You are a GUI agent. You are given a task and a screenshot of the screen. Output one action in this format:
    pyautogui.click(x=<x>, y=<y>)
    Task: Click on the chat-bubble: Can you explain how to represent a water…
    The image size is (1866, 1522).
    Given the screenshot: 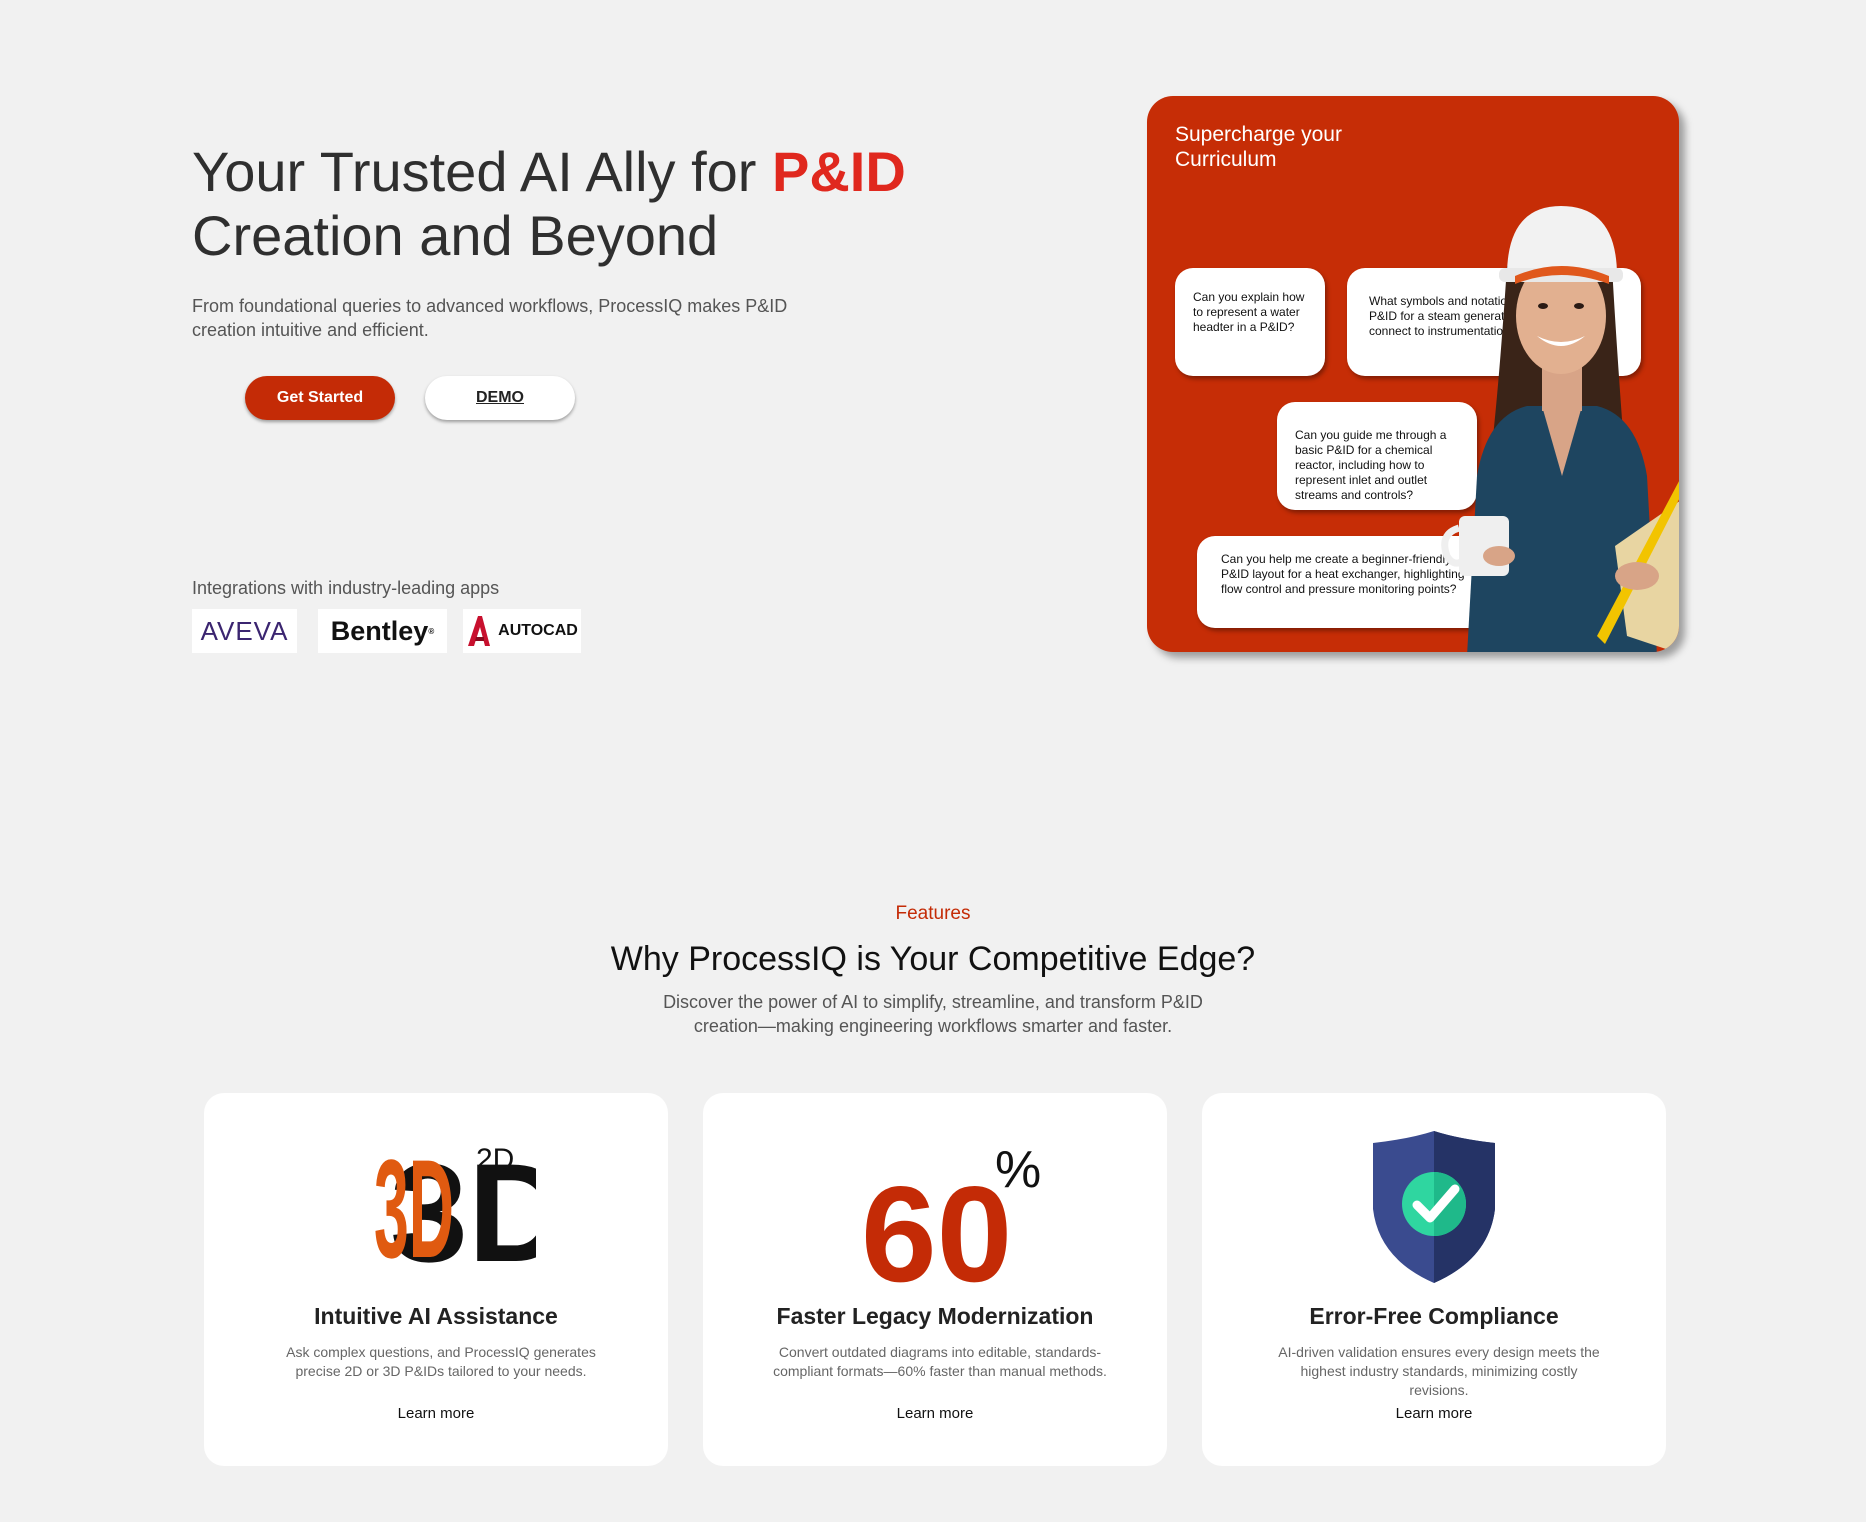 What is the action you would take?
    pyautogui.click(x=1250, y=322)
    